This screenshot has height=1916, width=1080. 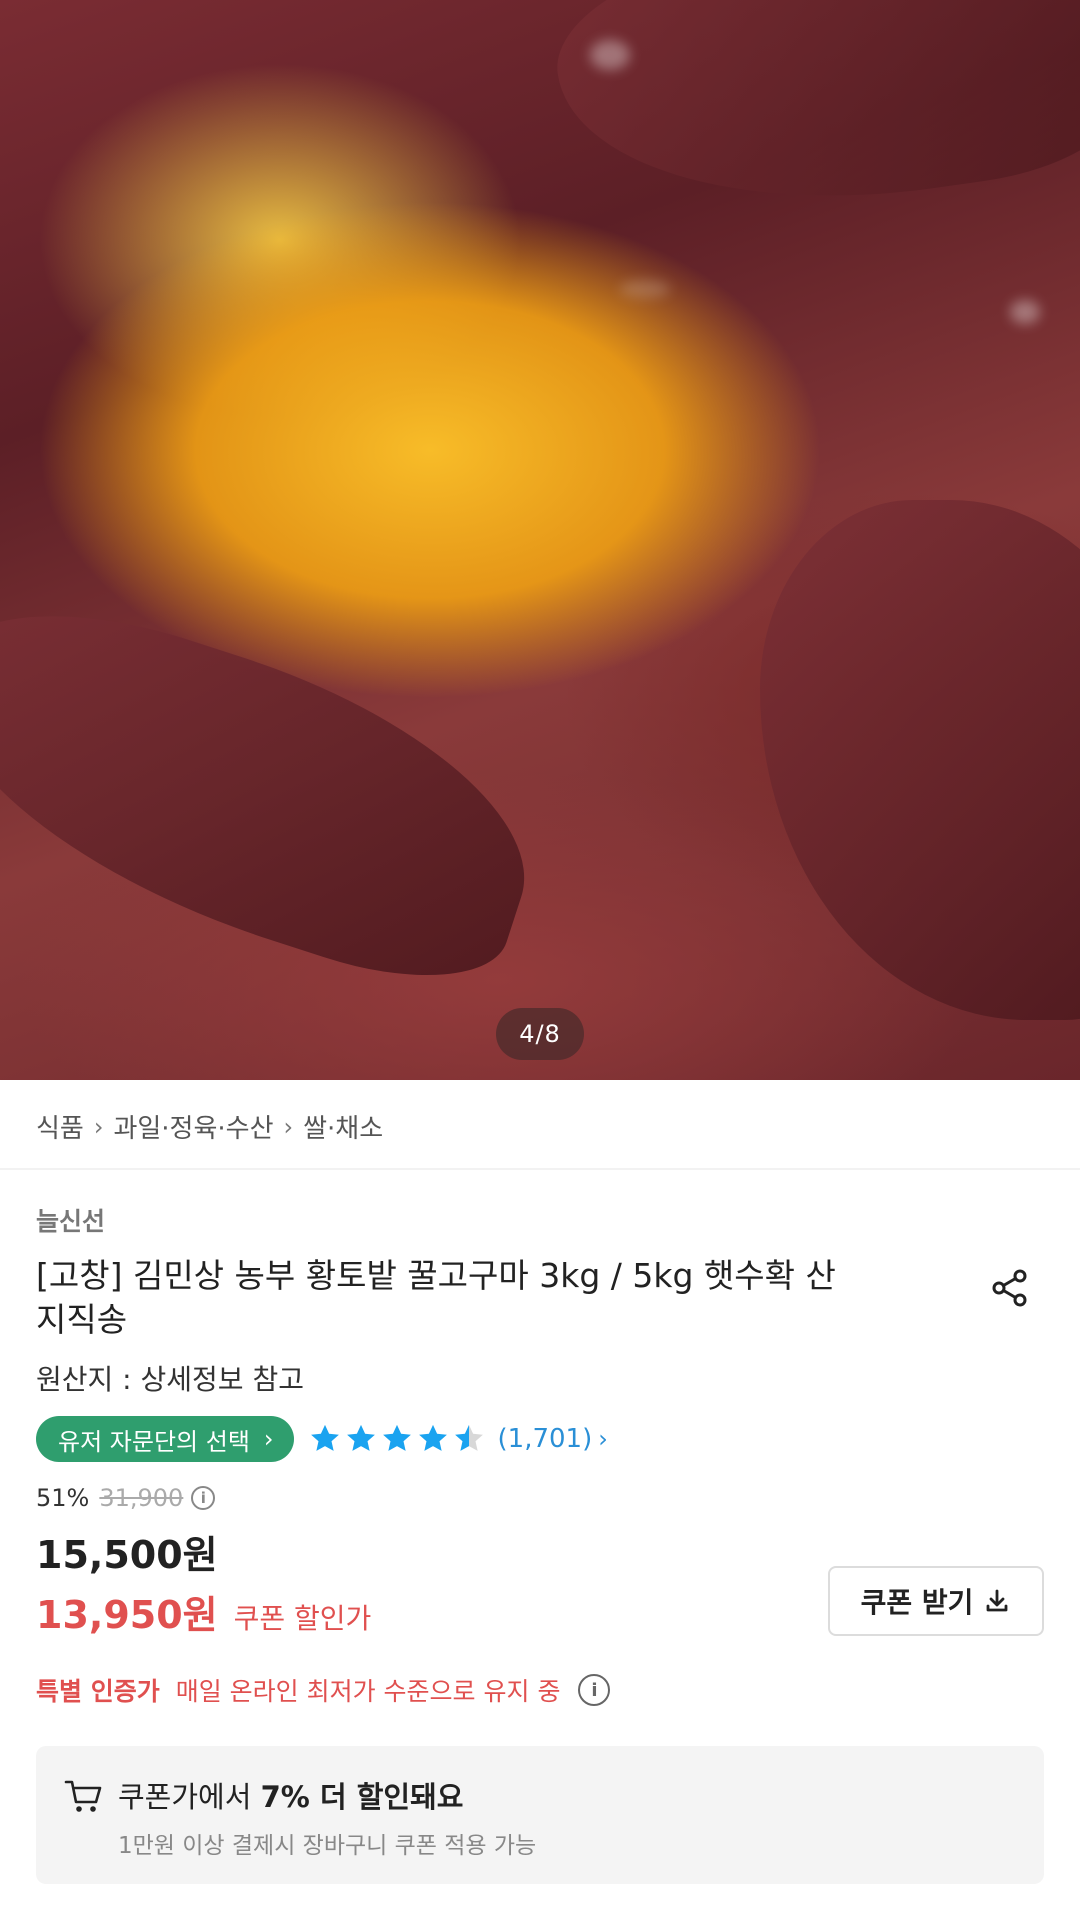 I want to click on badge-label: 유저 자문단의 선택, so click(x=154, y=1441).